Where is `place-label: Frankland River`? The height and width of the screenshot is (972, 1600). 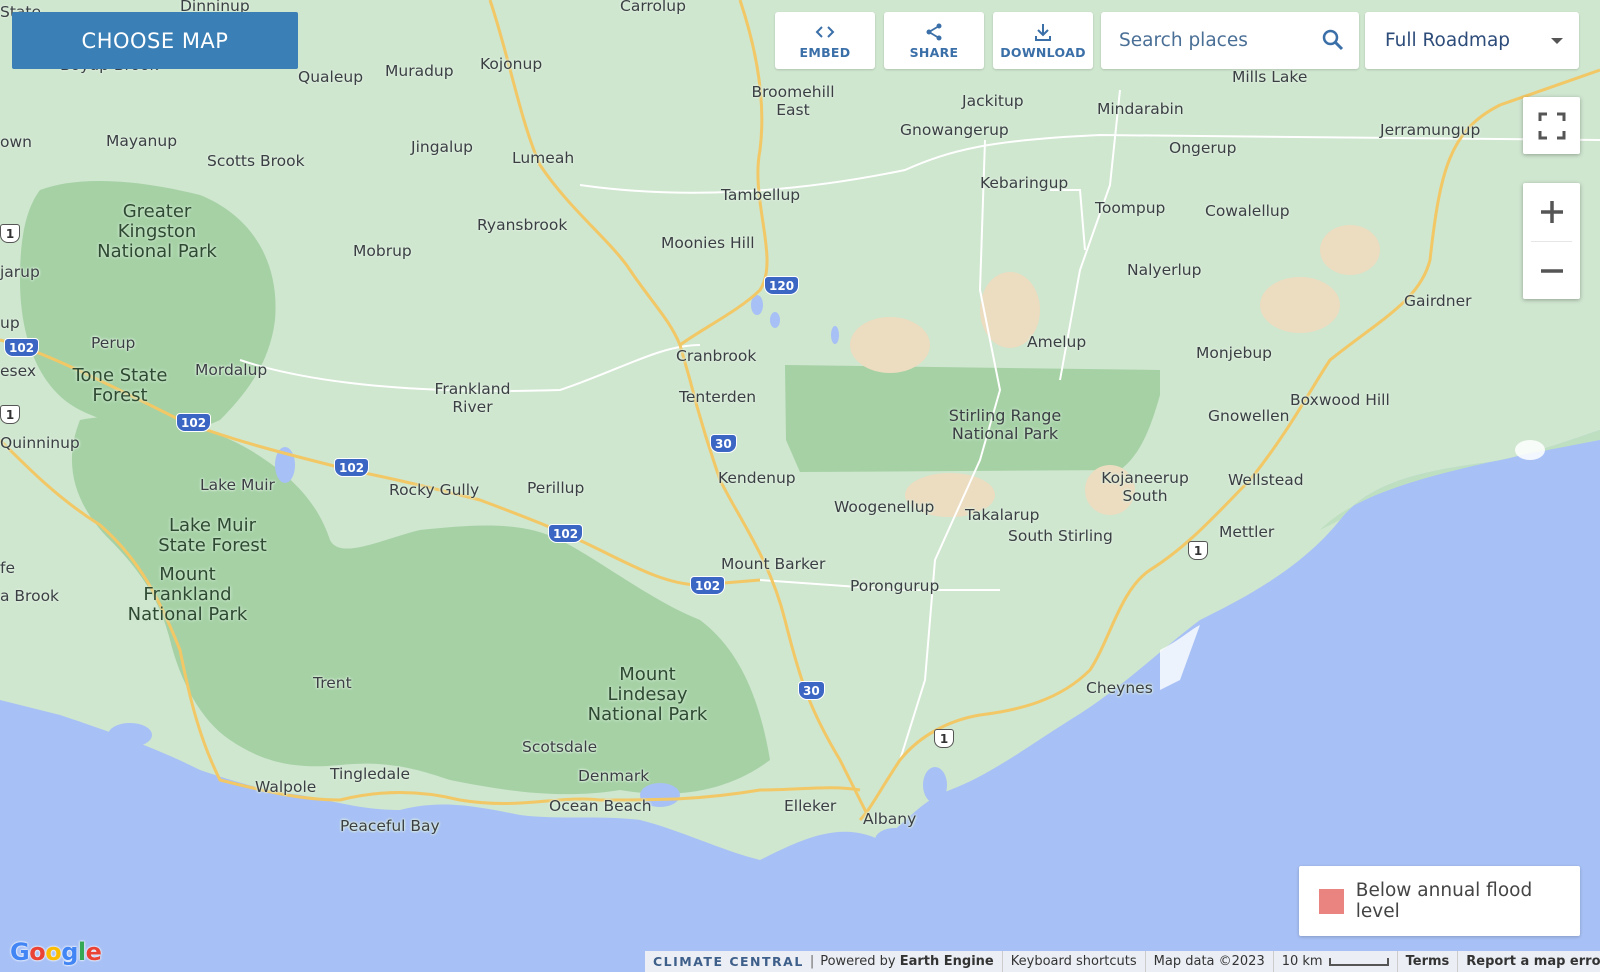 place-label: Frankland River is located at coordinates (472, 398).